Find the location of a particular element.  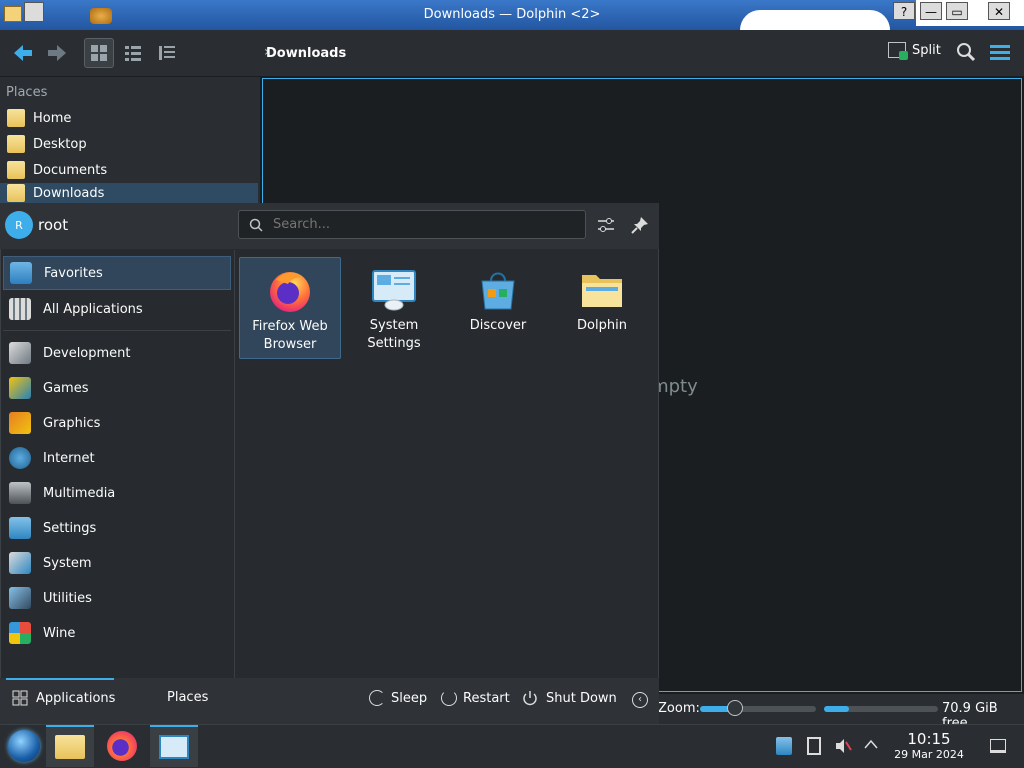

hamburger-menu-button is located at coordinates (1001, 55).